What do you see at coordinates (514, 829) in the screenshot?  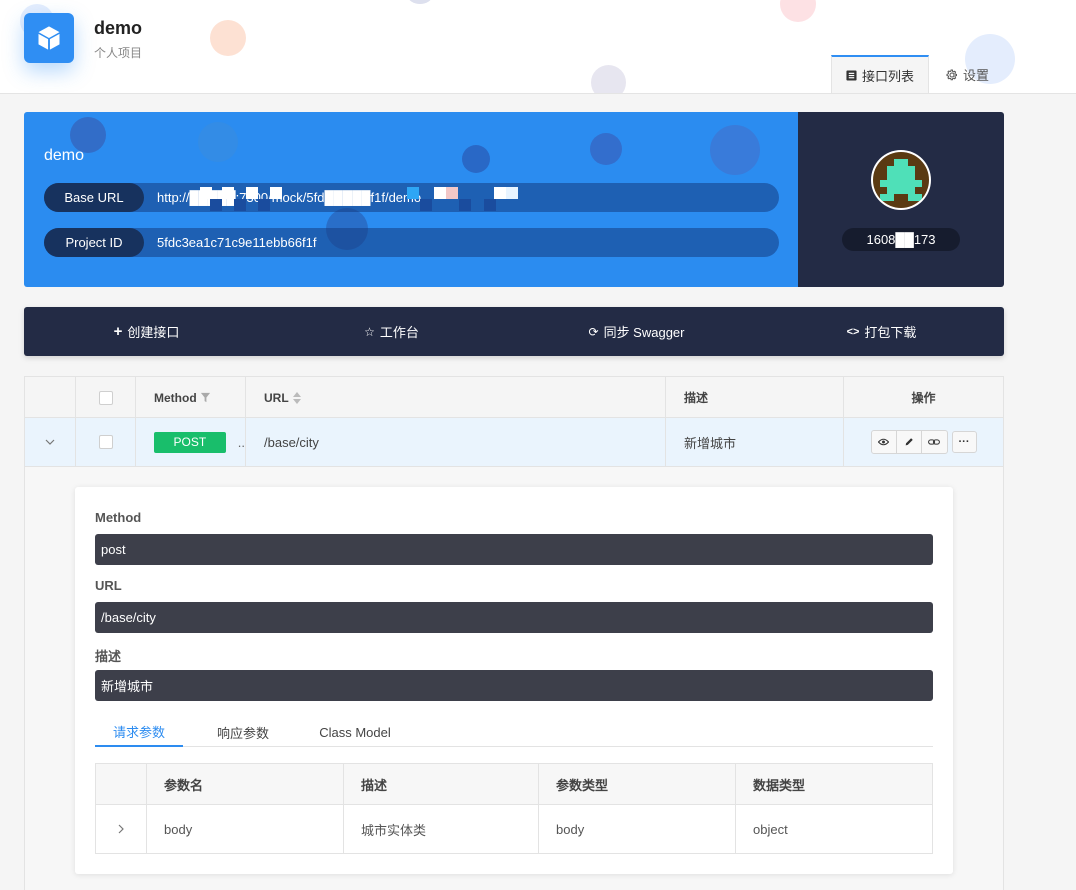 I see `table-row: body 城市实体类 body object` at bounding box center [514, 829].